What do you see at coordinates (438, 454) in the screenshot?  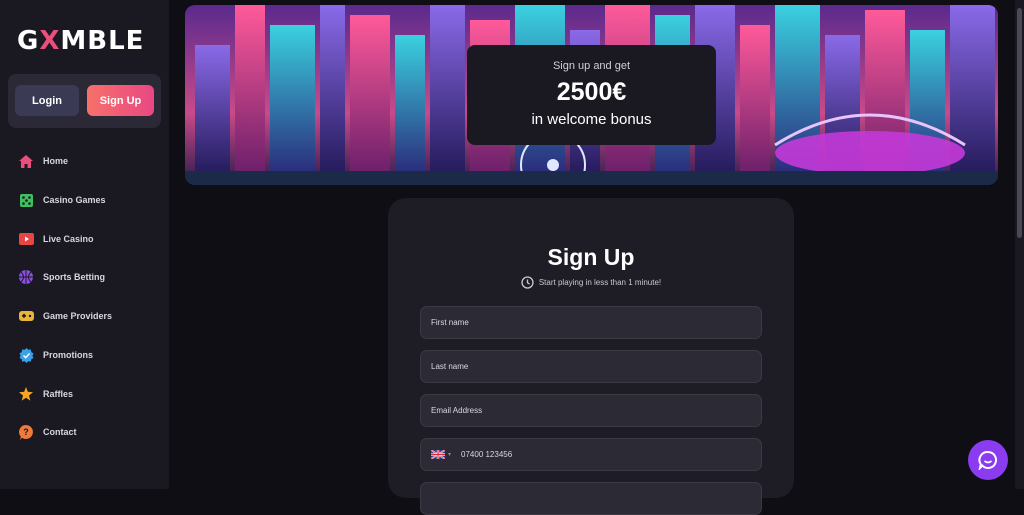 I see `uk-flag-icon` at bounding box center [438, 454].